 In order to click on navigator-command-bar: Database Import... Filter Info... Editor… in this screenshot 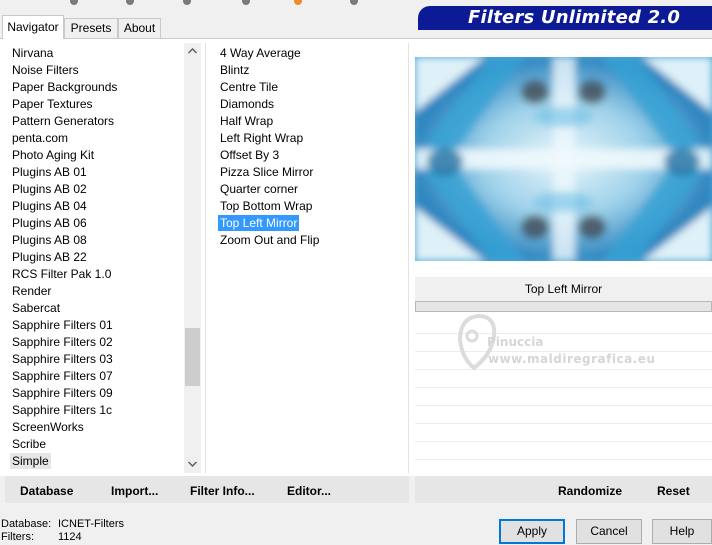, I will do `click(207, 489)`.